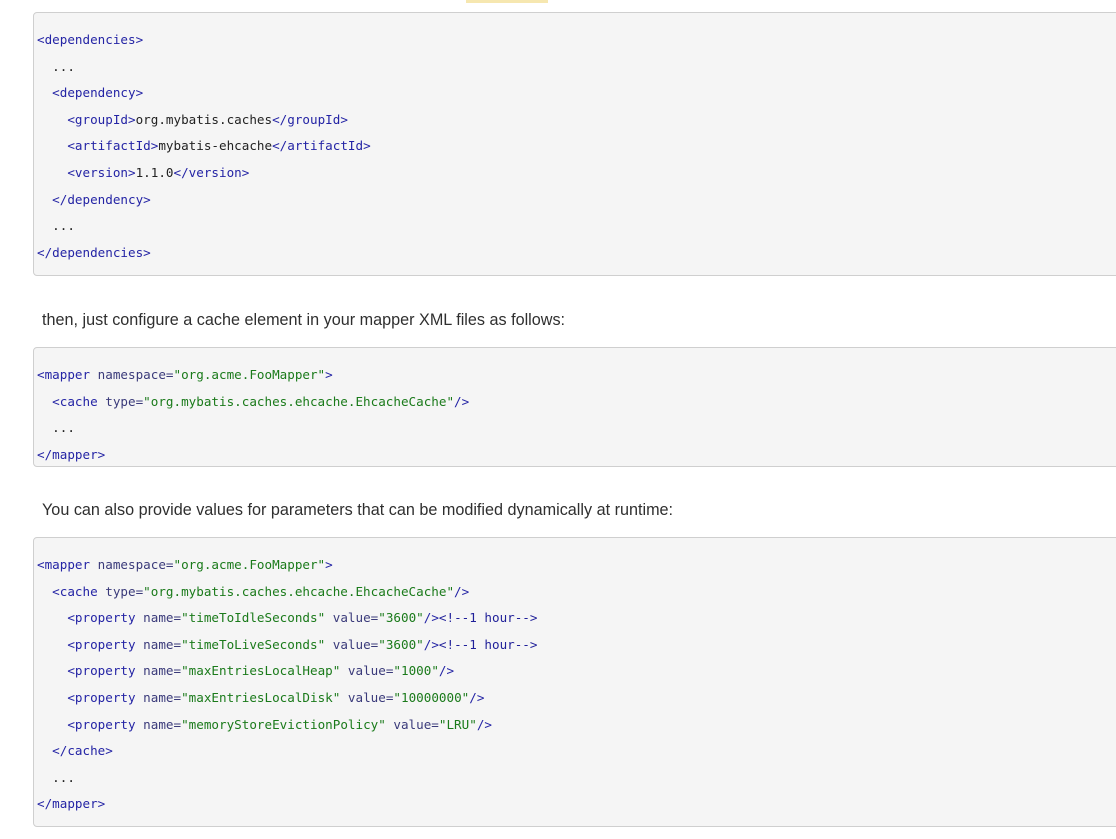 The image size is (1116, 839). What do you see at coordinates (261, 697) in the screenshot?
I see `code-token-str: "maxEntriesLocalDisk"` at bounding box center [261, 697].